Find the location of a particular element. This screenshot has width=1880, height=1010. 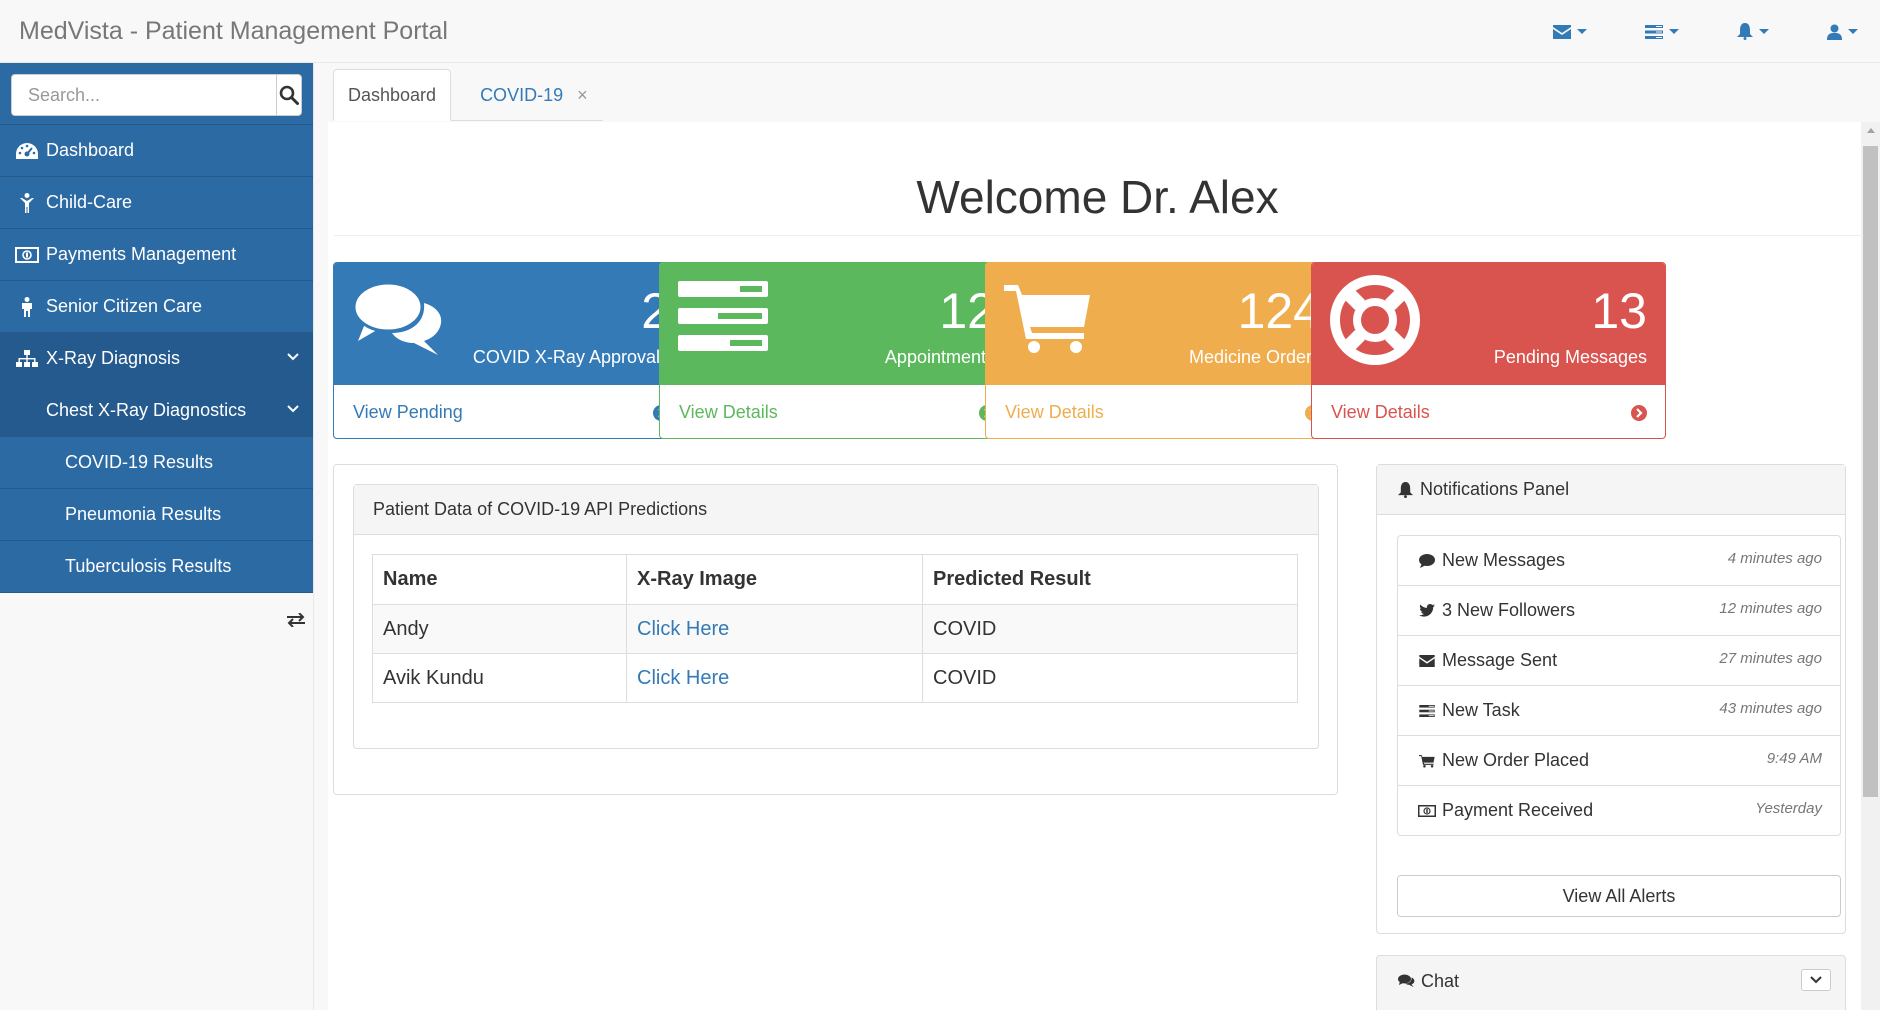

notification-label: New Task is located at coordinates (1481, 710).